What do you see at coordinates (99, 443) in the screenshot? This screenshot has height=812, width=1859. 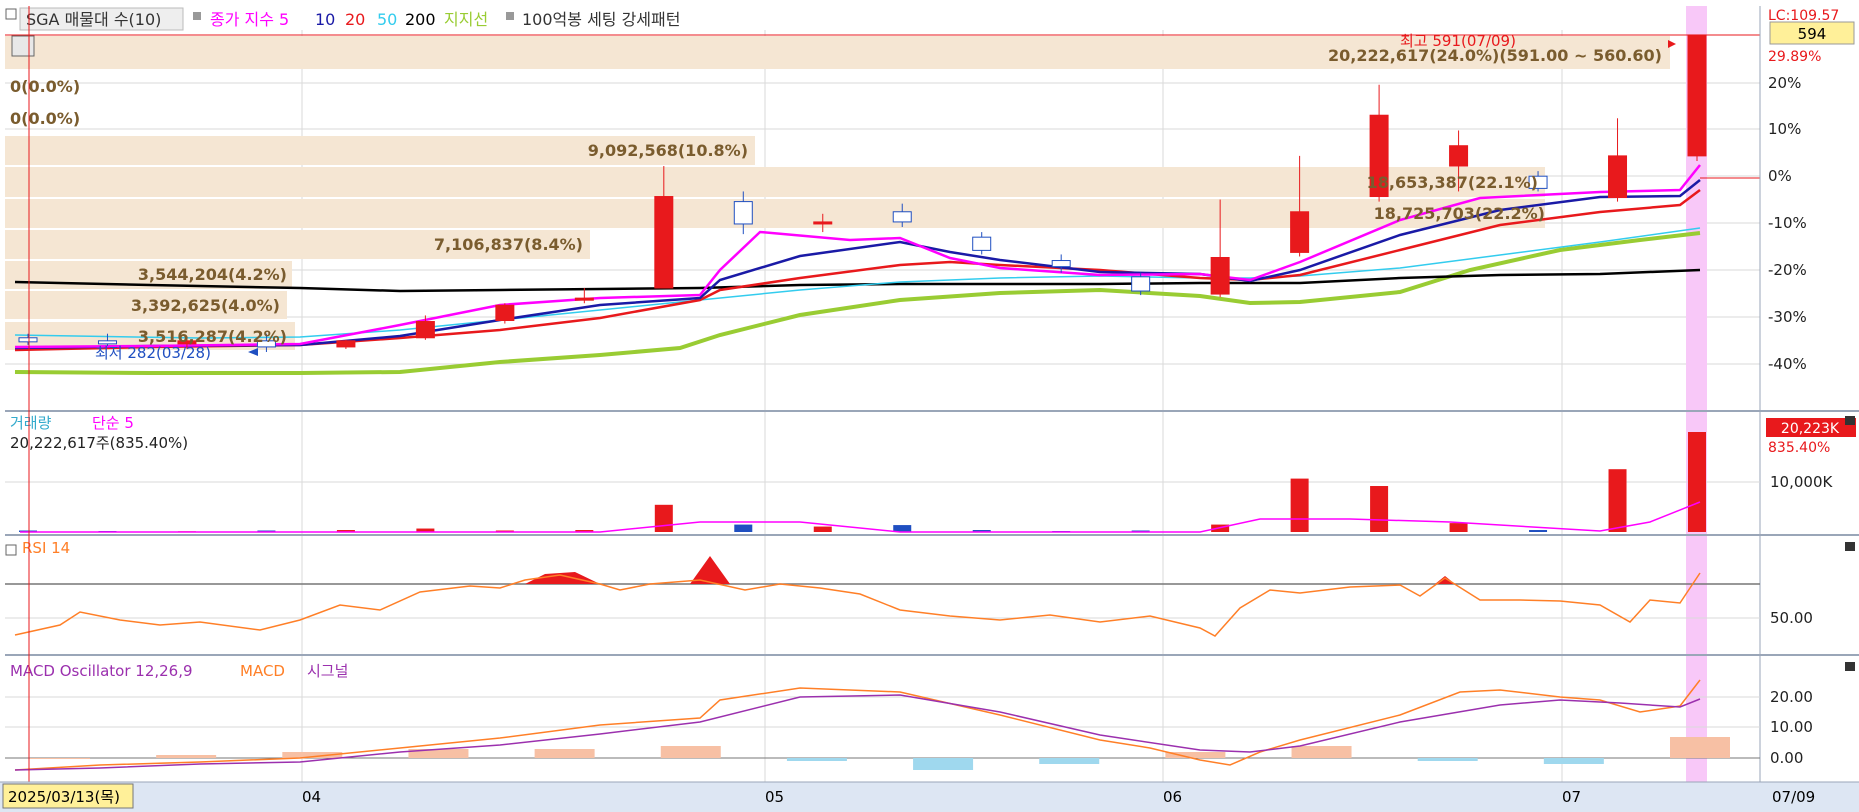 I see `volume-value: 20,222,617주(835.40%)` at bounding box center [99, 443].